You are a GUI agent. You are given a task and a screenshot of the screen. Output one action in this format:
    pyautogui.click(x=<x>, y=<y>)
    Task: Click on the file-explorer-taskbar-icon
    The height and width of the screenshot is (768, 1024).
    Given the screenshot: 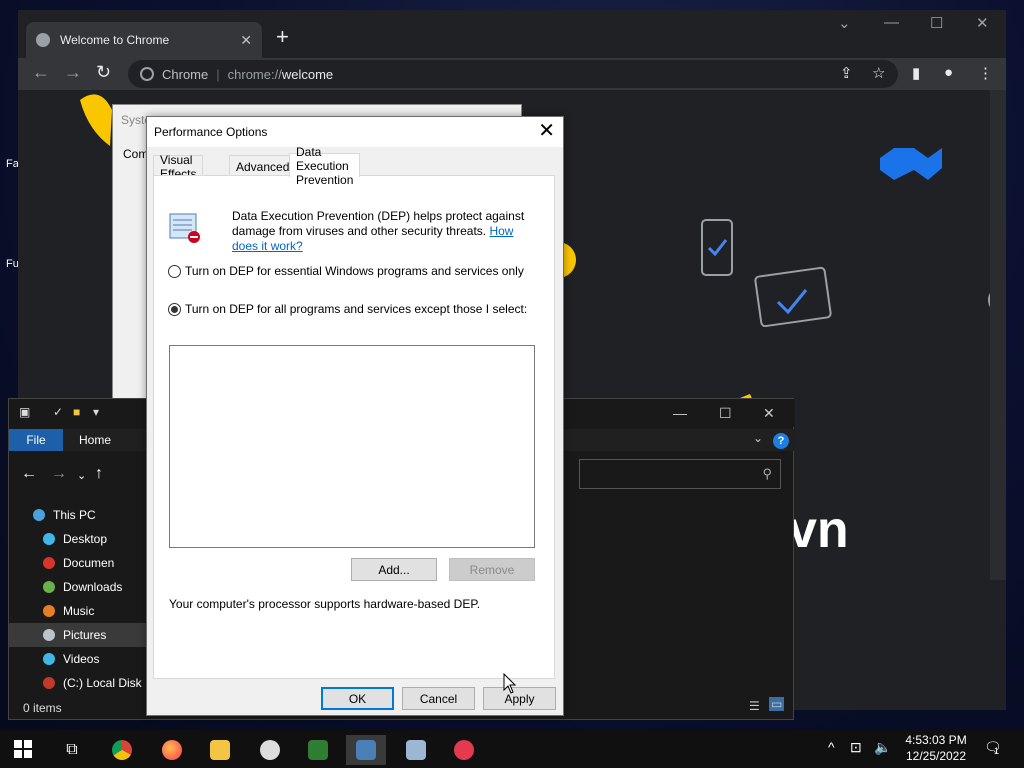 What is the action you would take?
    pyautogui.click(x=220, y=750)
    